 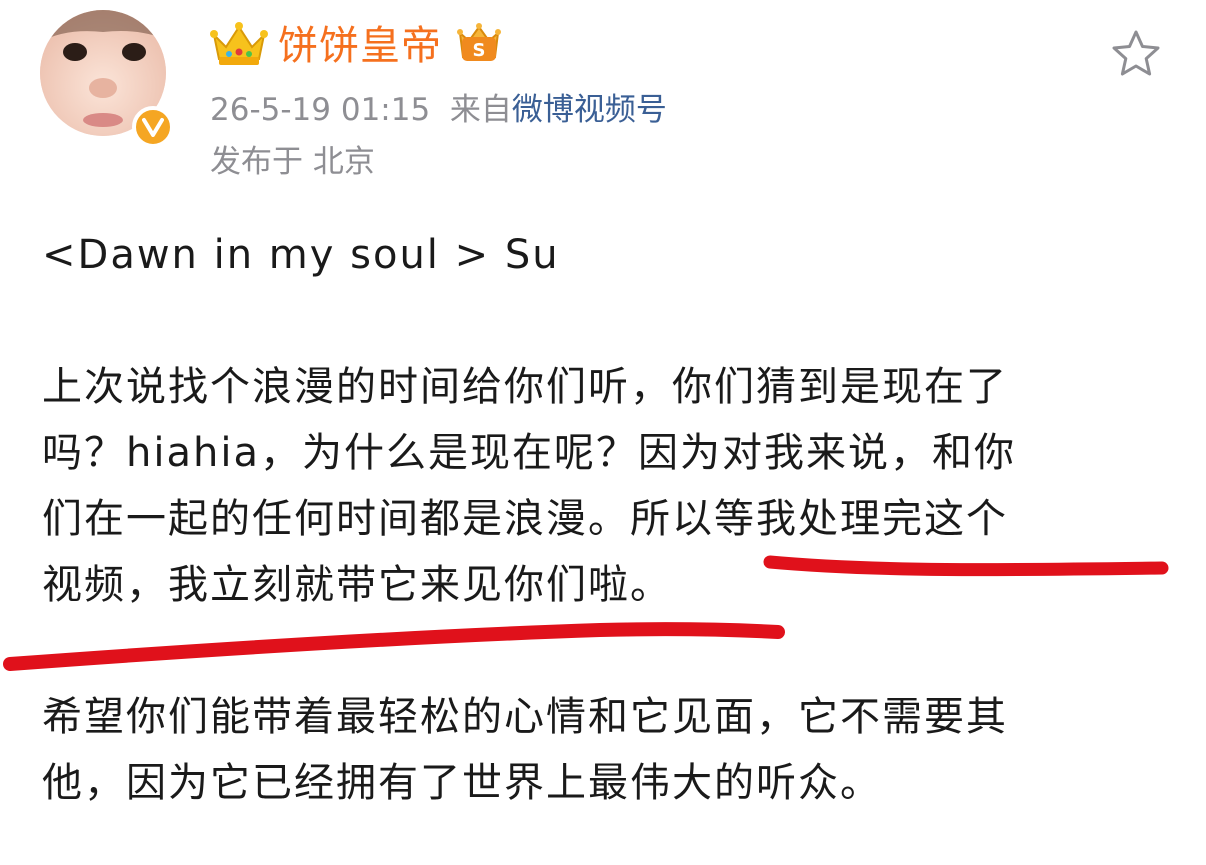 I want to click on post-paragraph-1-line-3: 们在一起的任何时间都是浪漫。所以等我处理完这个, so click(x=602, y=519).